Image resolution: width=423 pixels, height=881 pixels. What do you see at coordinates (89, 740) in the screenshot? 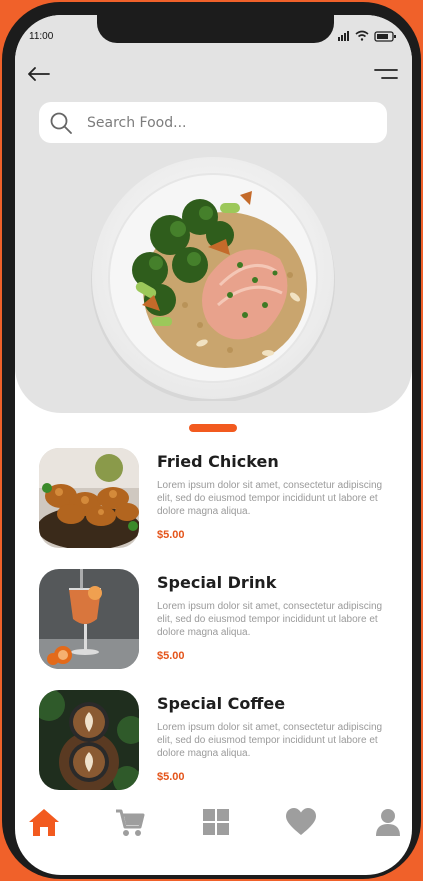
I see `special-coffee-image` at bounding box center [89, 740].